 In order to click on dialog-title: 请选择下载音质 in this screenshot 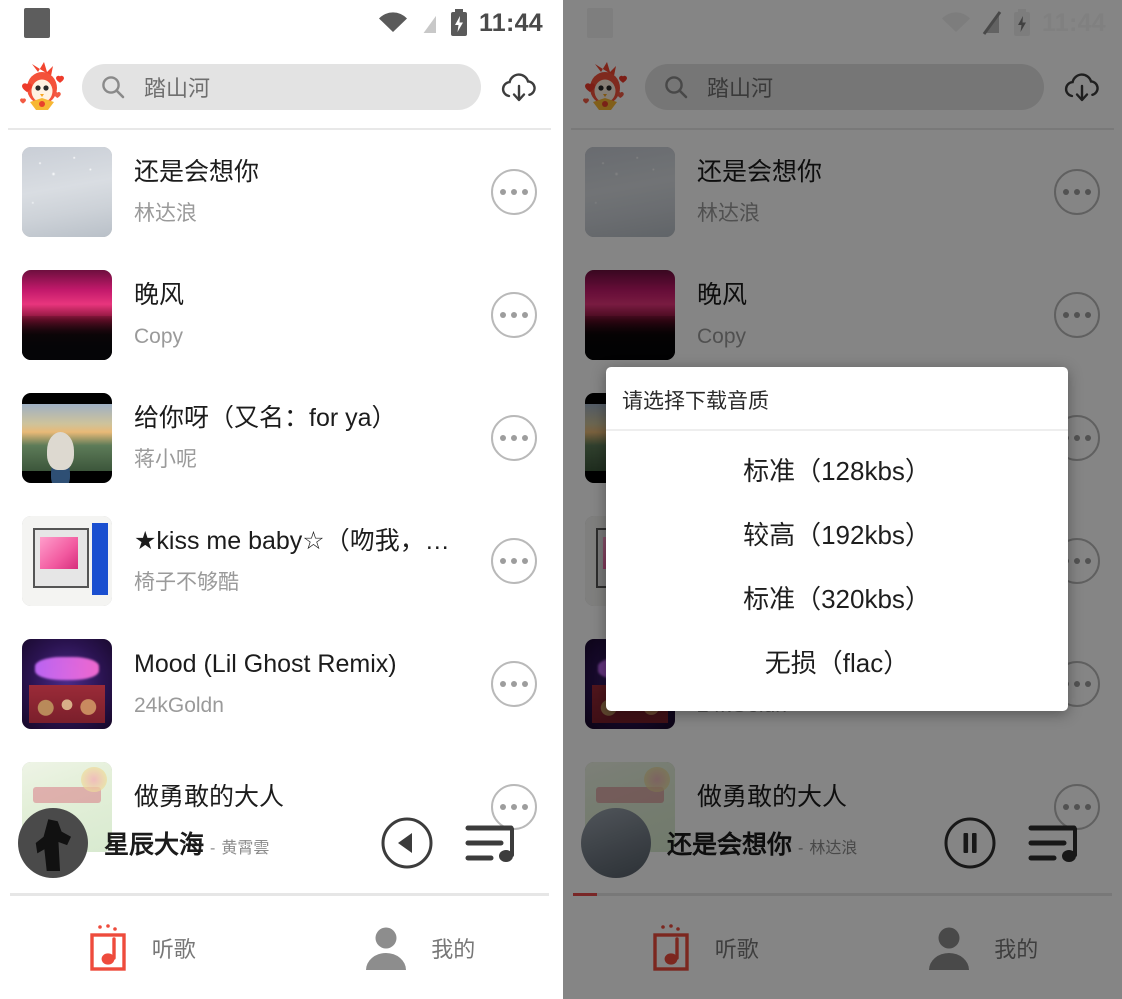, I will do `click(695, 401)`.